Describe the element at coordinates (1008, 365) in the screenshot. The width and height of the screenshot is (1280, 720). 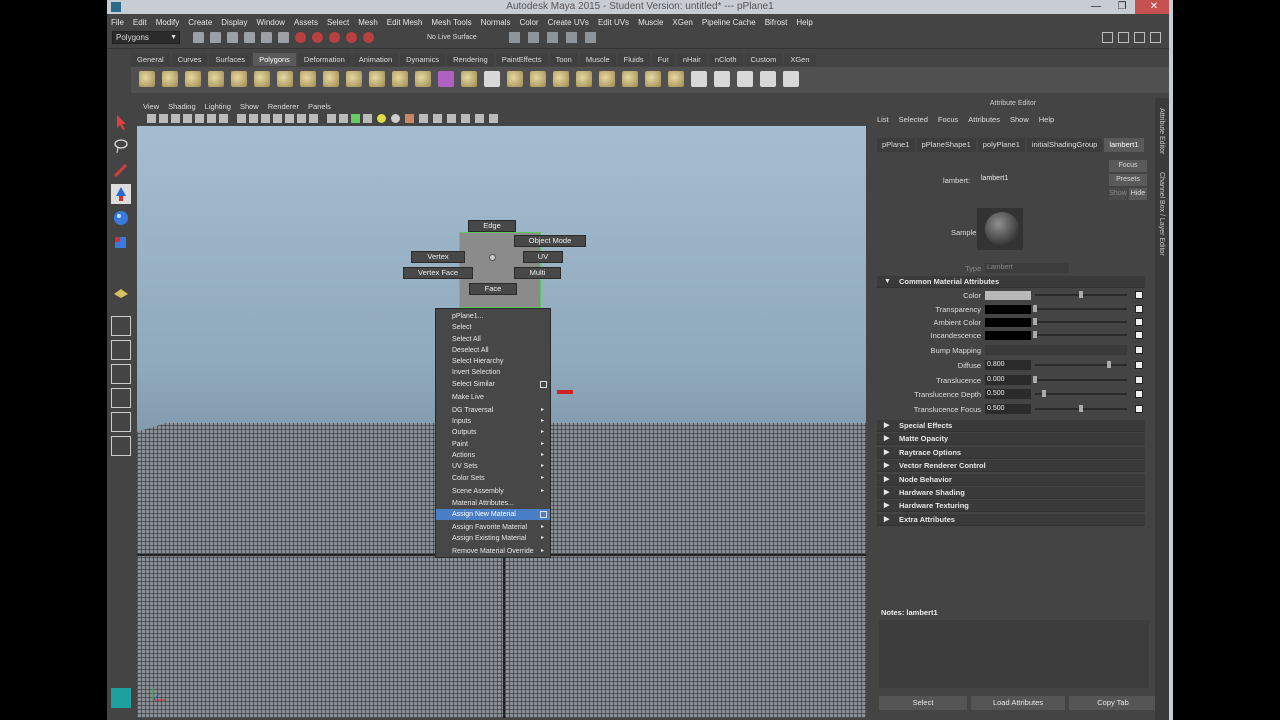
I see `attr-value-field: 0.800` at that location.